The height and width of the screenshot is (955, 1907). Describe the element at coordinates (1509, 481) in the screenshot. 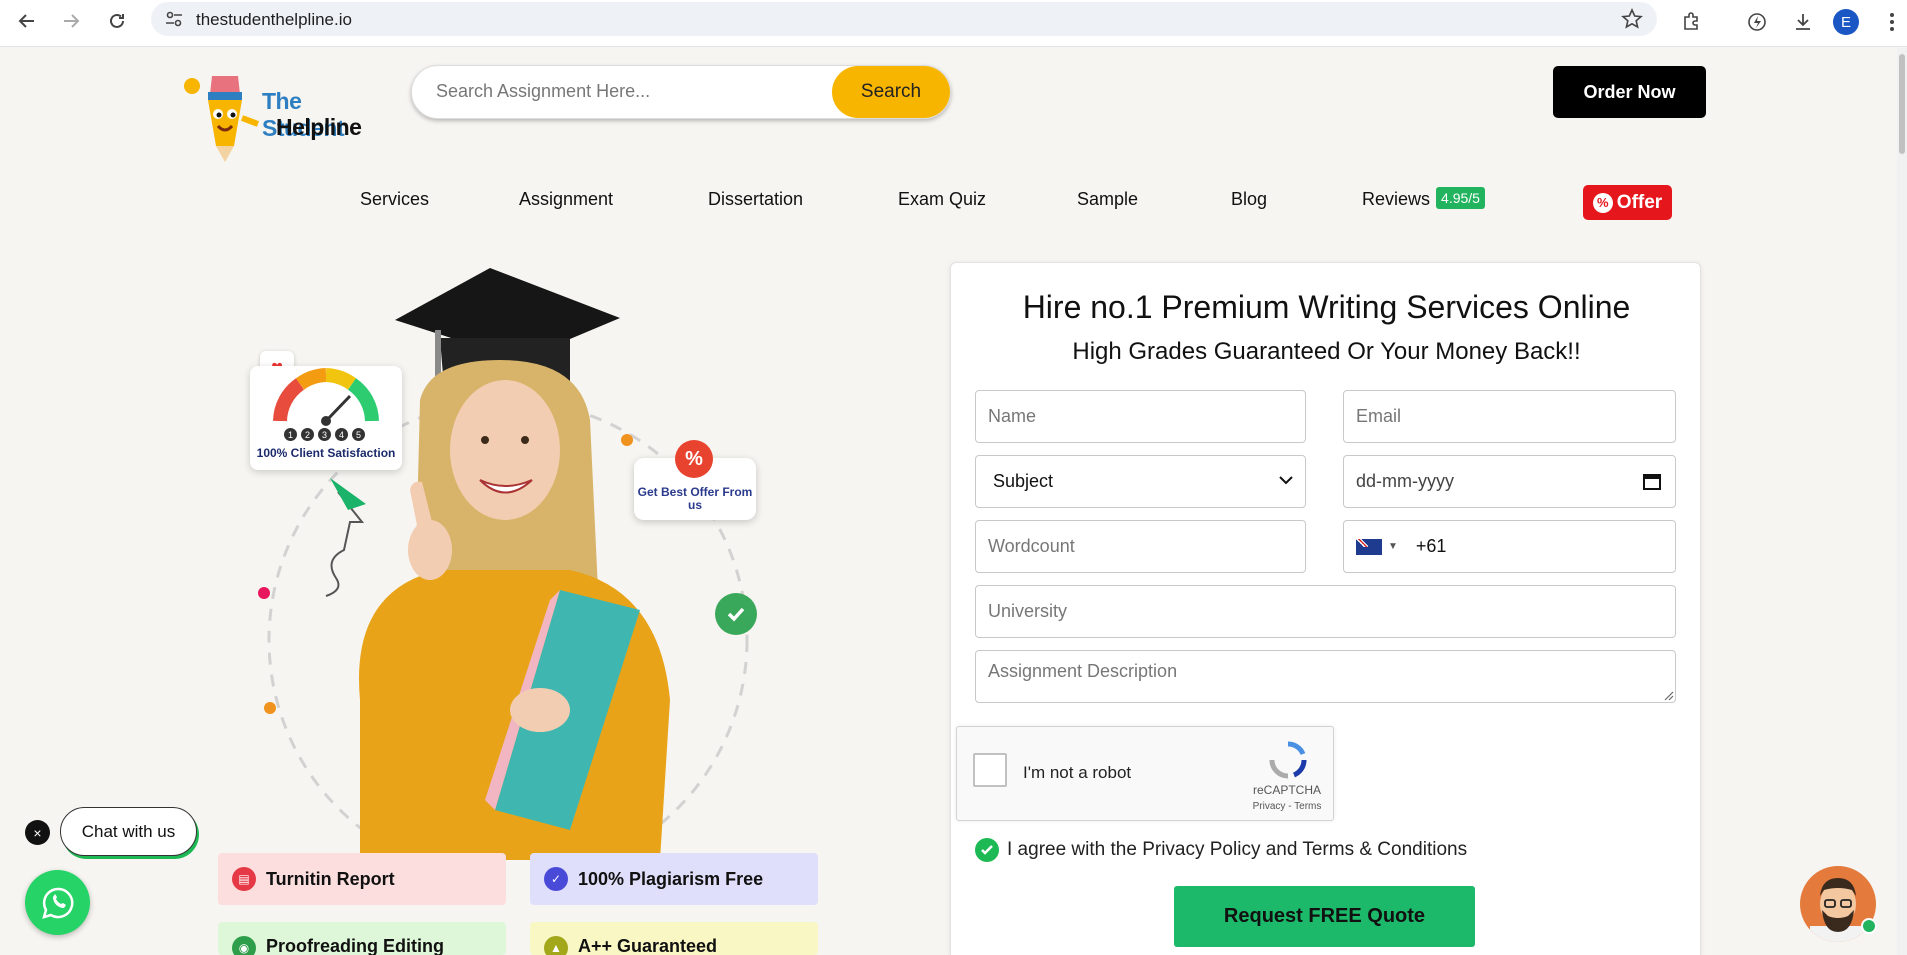

I see `date-input: dd-mm-yyyy` at that location.